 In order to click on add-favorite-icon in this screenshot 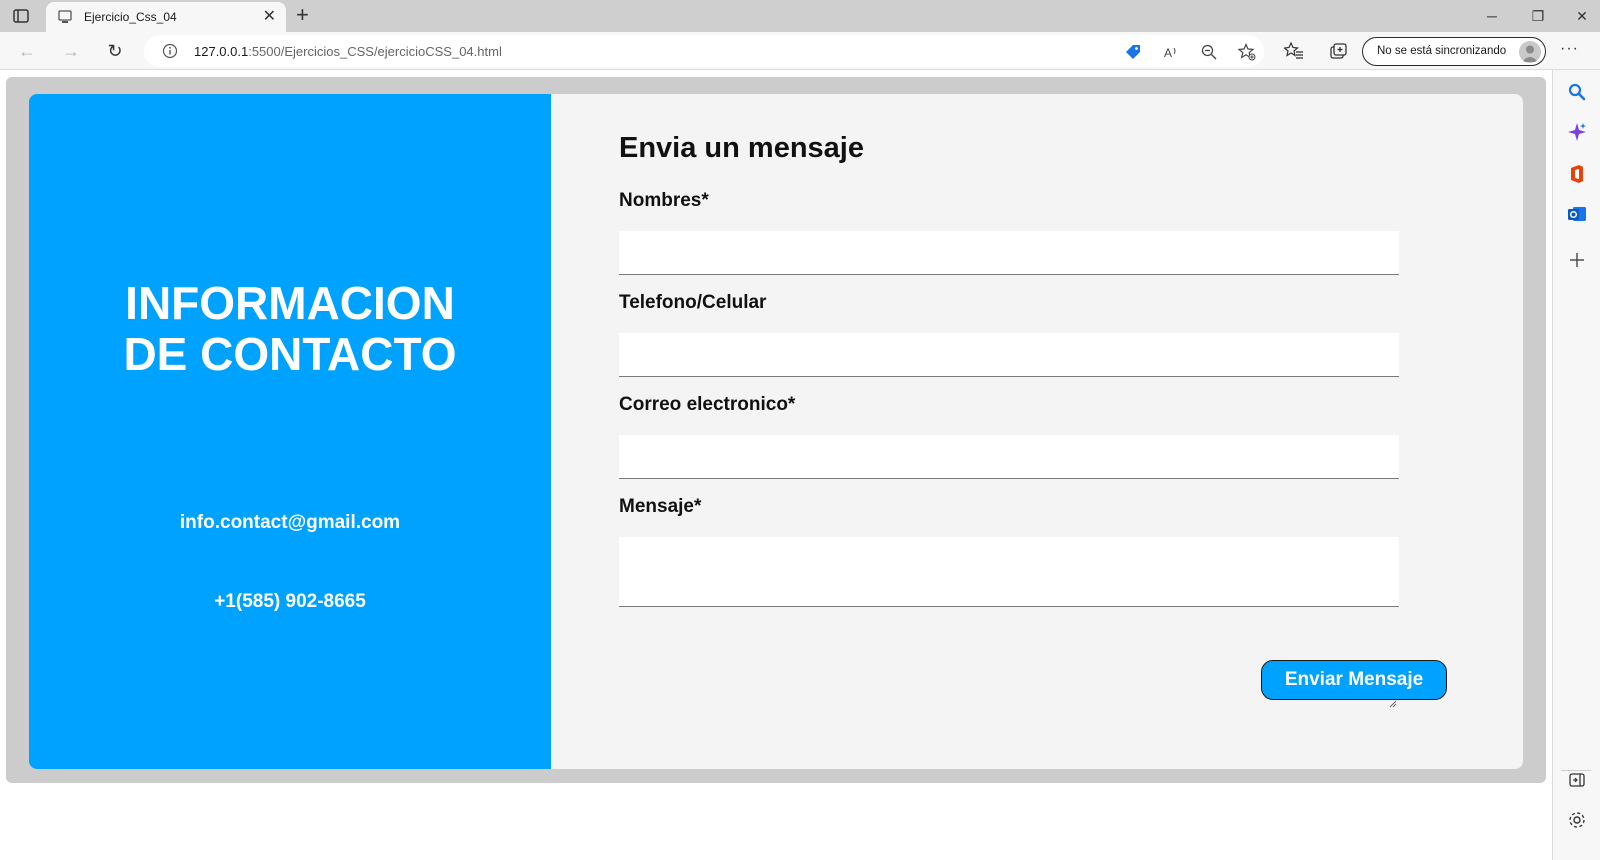, I will do `click(1247, 52)`.